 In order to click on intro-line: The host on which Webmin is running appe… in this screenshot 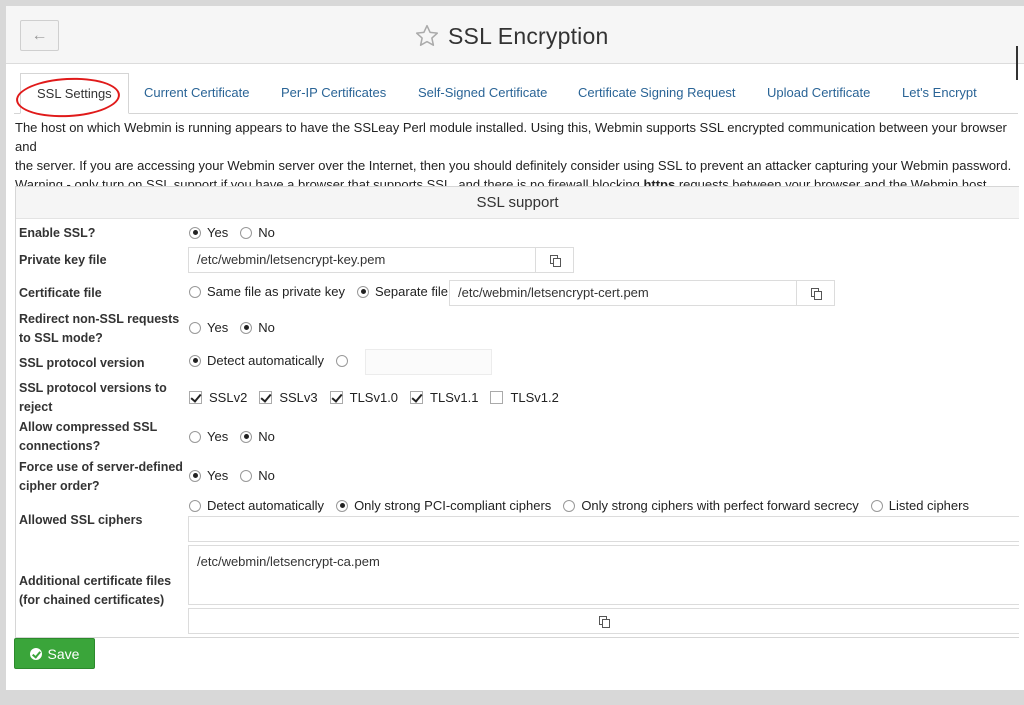, I will do `click(511, 137)`.